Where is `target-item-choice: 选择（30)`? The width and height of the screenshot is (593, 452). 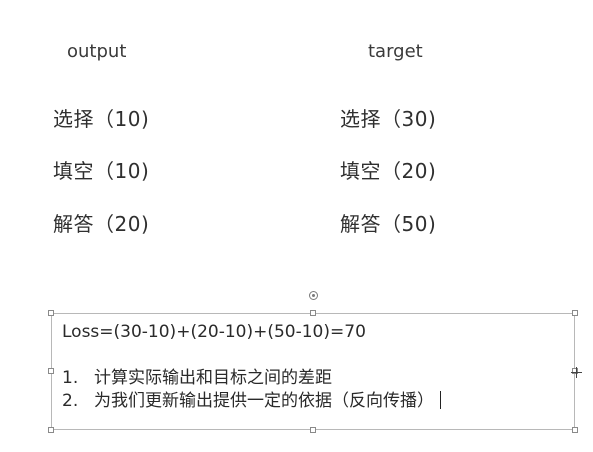 target-item-choice: 选择（30) is located at coordinates (388, 119).